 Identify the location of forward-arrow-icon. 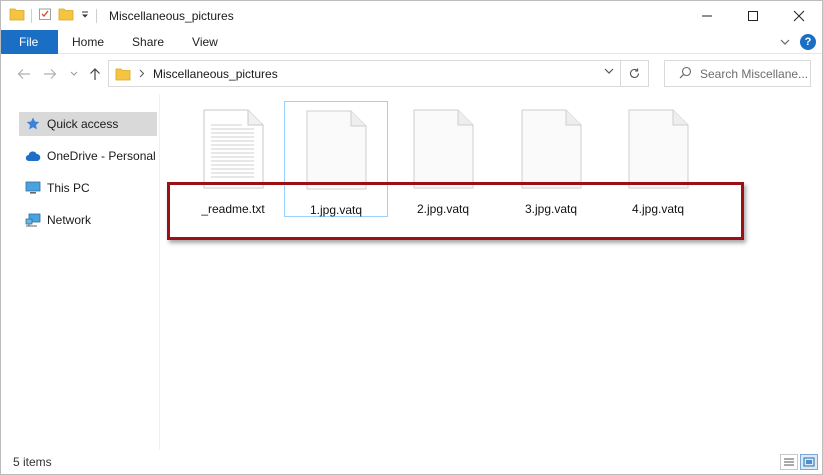
(50, 74).